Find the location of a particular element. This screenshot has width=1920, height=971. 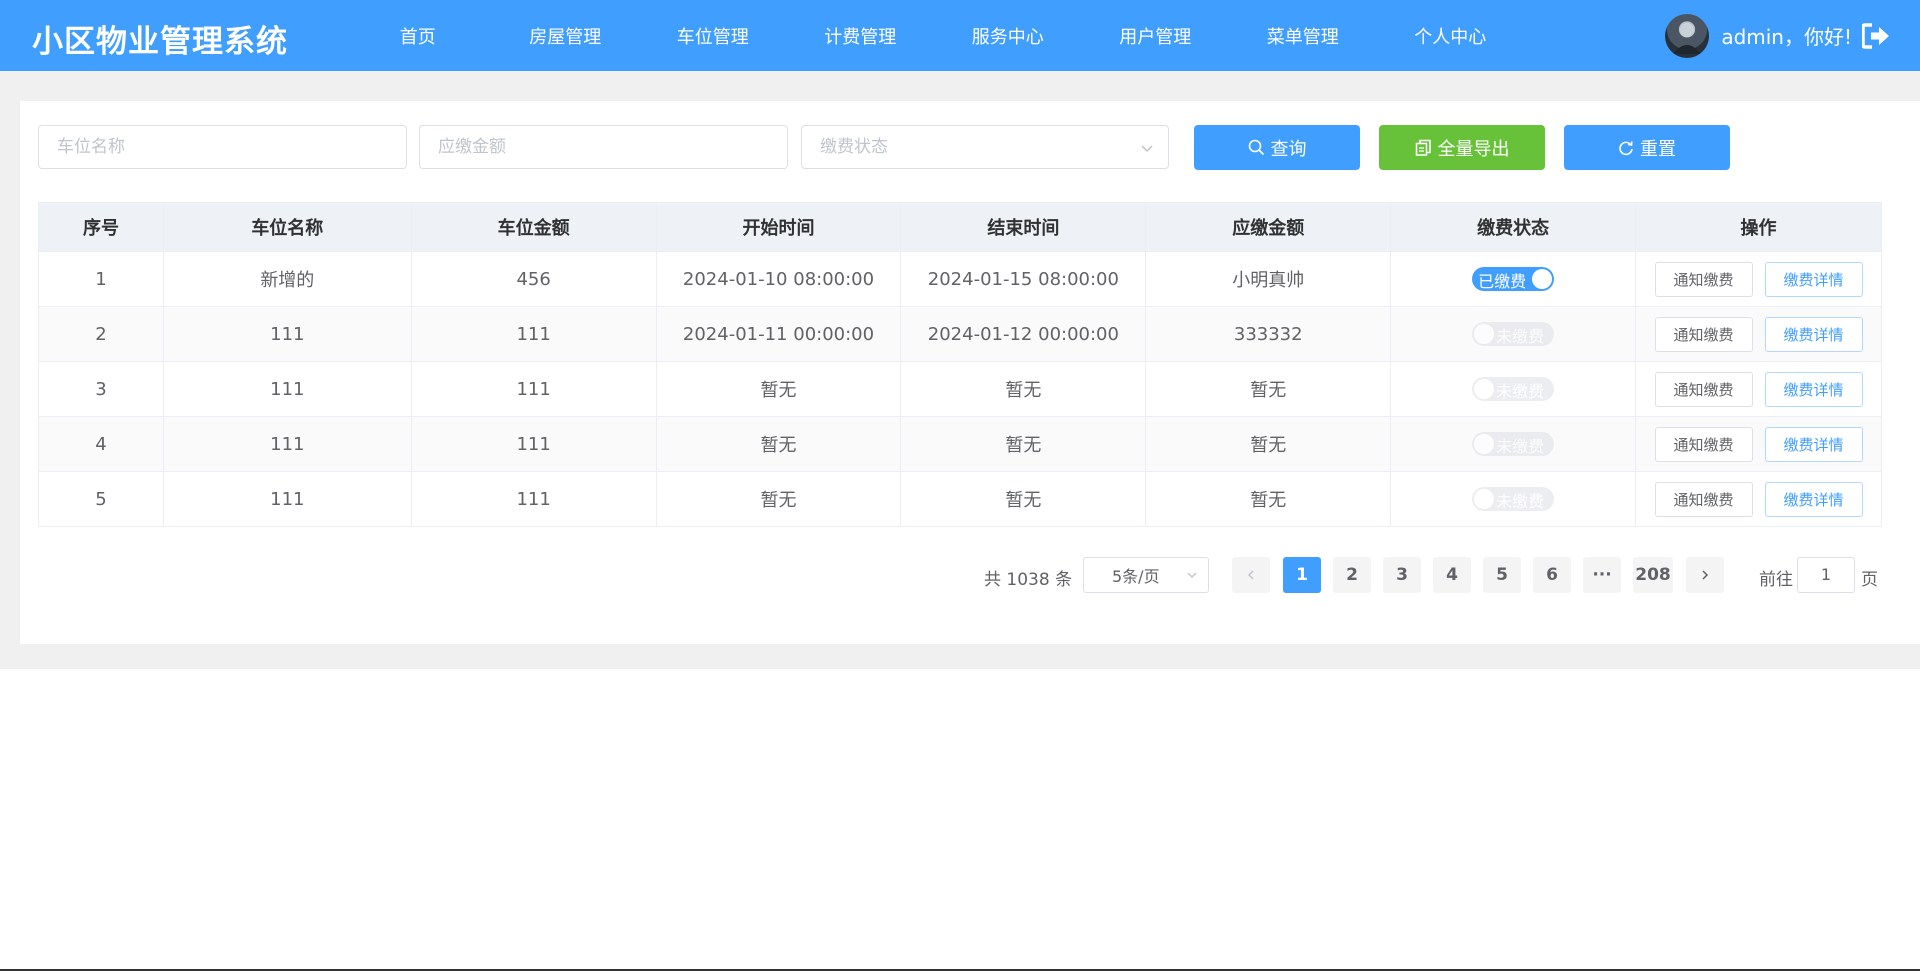

column-header-index: 序号 is located at coordinates (101, 227).